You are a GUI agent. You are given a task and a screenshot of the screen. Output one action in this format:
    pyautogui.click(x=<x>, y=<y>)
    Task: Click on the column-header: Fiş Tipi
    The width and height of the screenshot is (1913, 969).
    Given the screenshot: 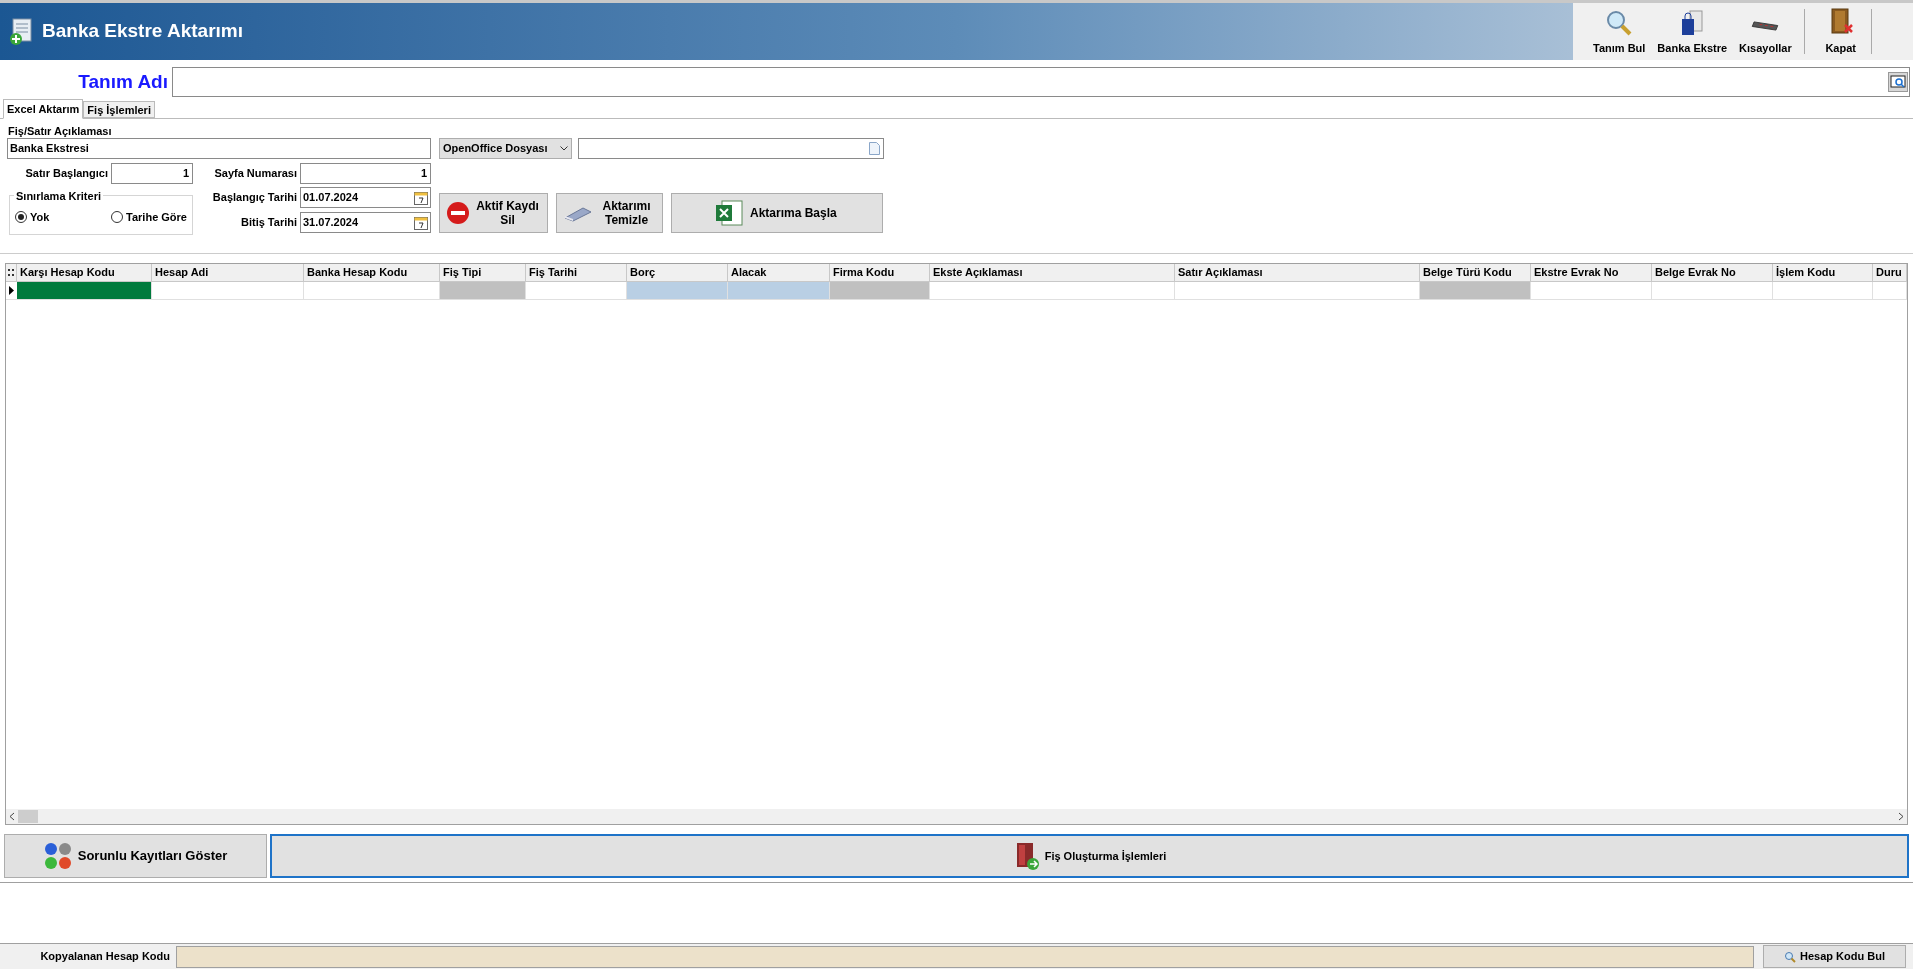 What is the action you would take?
    pyautogui.click(x=483, y=272)
    